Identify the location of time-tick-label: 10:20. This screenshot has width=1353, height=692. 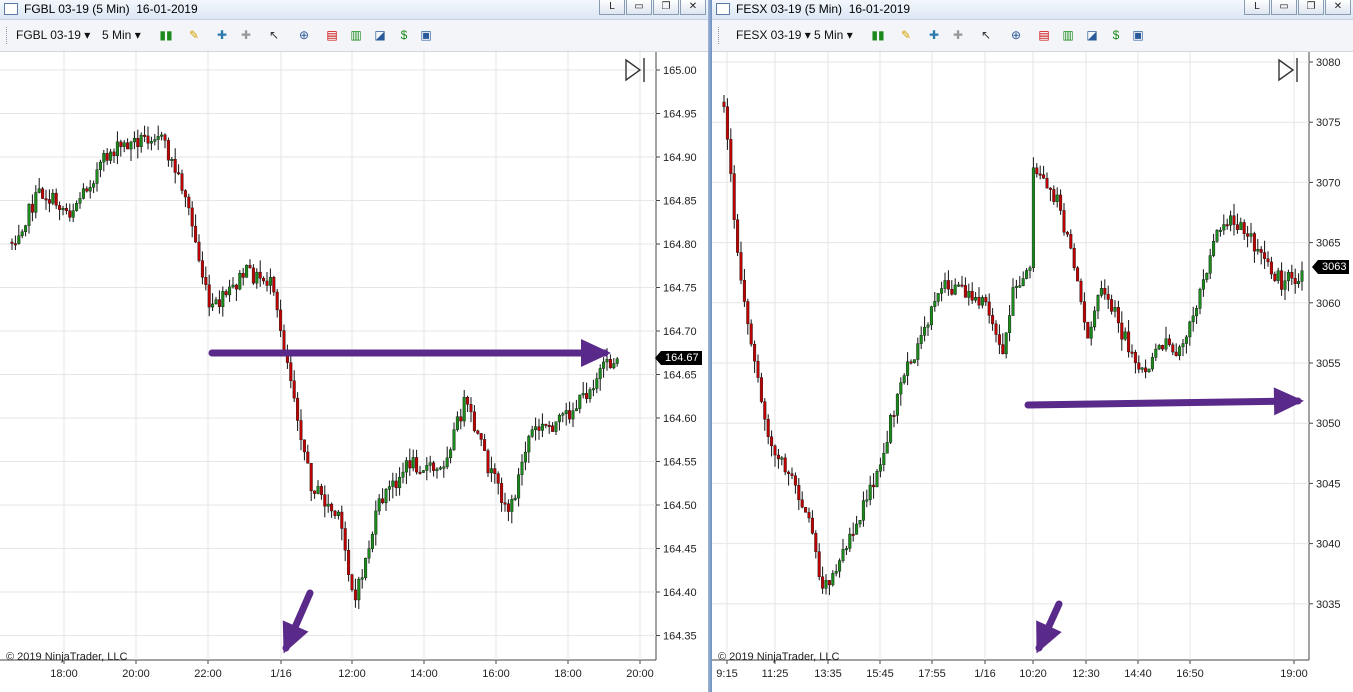
(1033, 674).